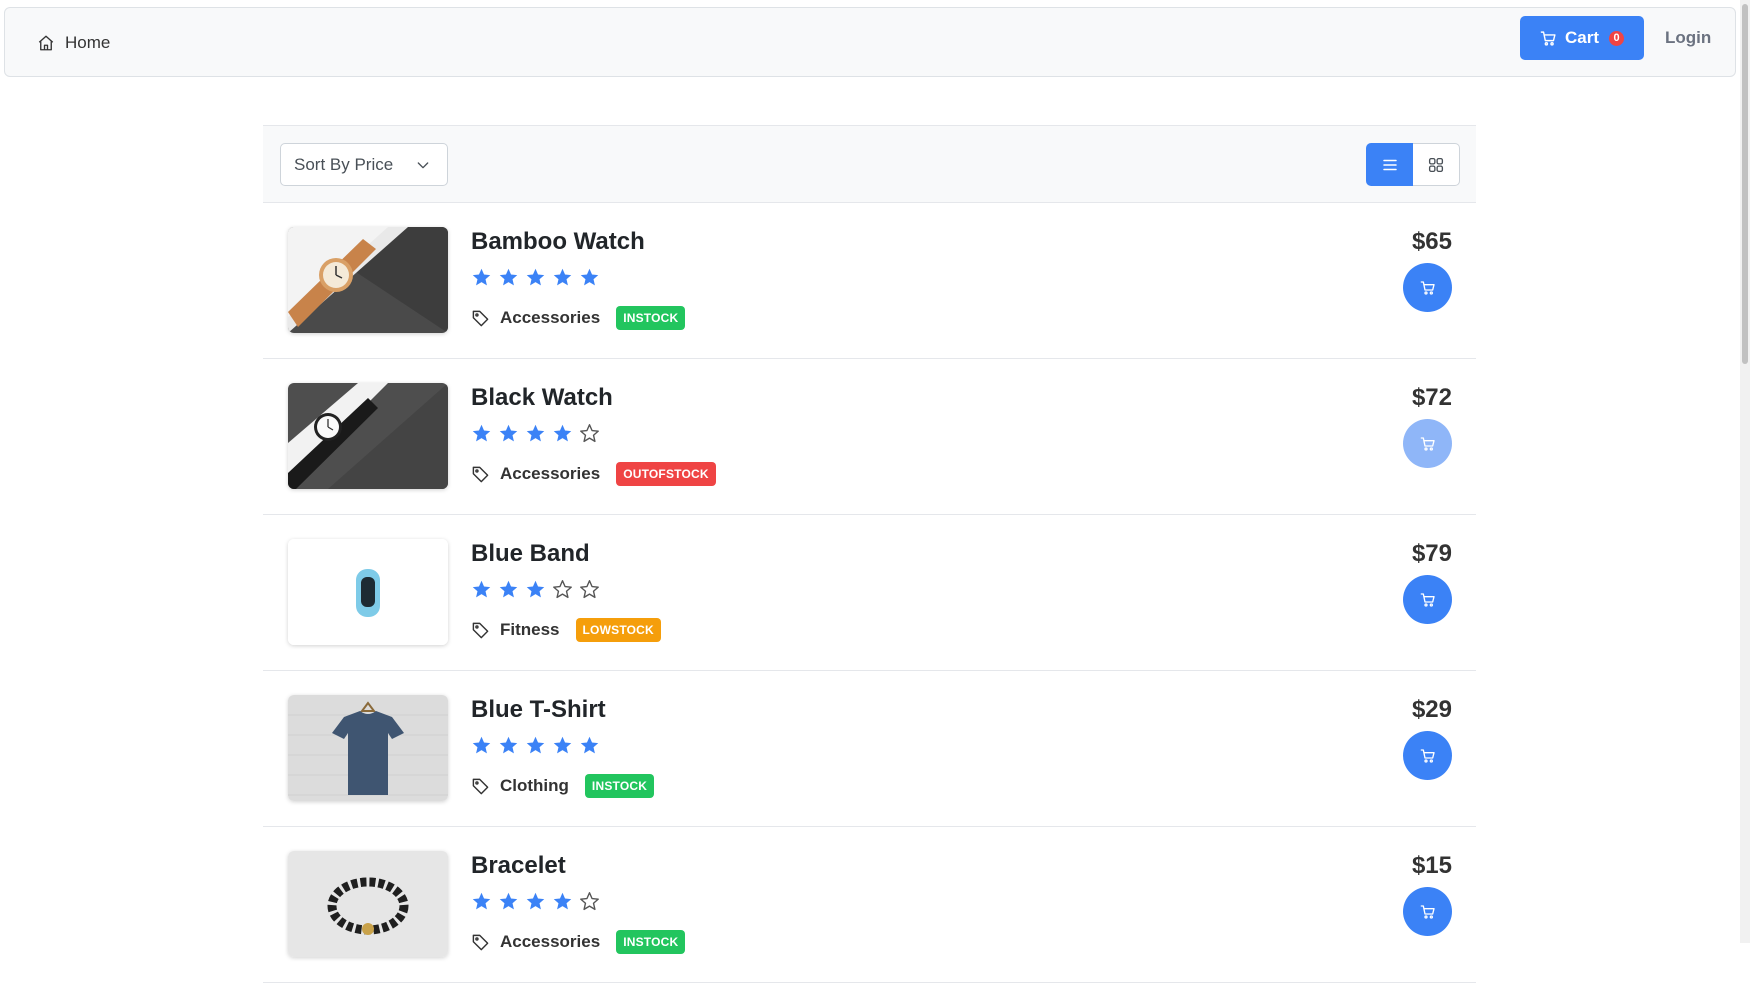 Image resolution: width=1750 pixels, height=983 pixels. I want to click on page-scrollbar, so click(1745, 471).